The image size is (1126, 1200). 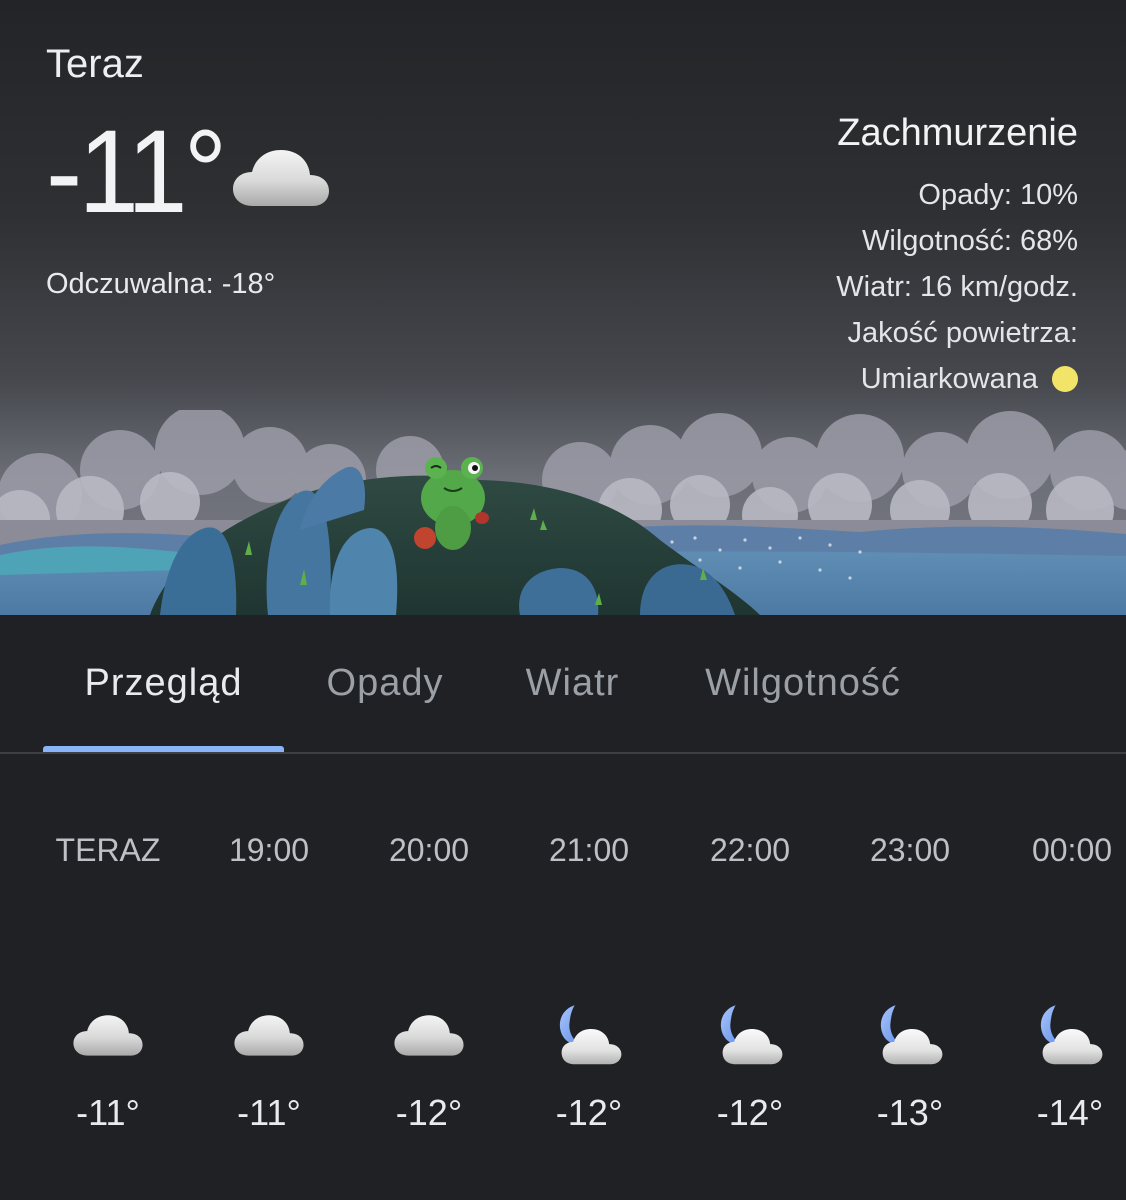 What do you see at coordinates (1070, 1112) in the screenshot?
I see `hour-temperature: -14°` at bounding box center [1070, 1112].